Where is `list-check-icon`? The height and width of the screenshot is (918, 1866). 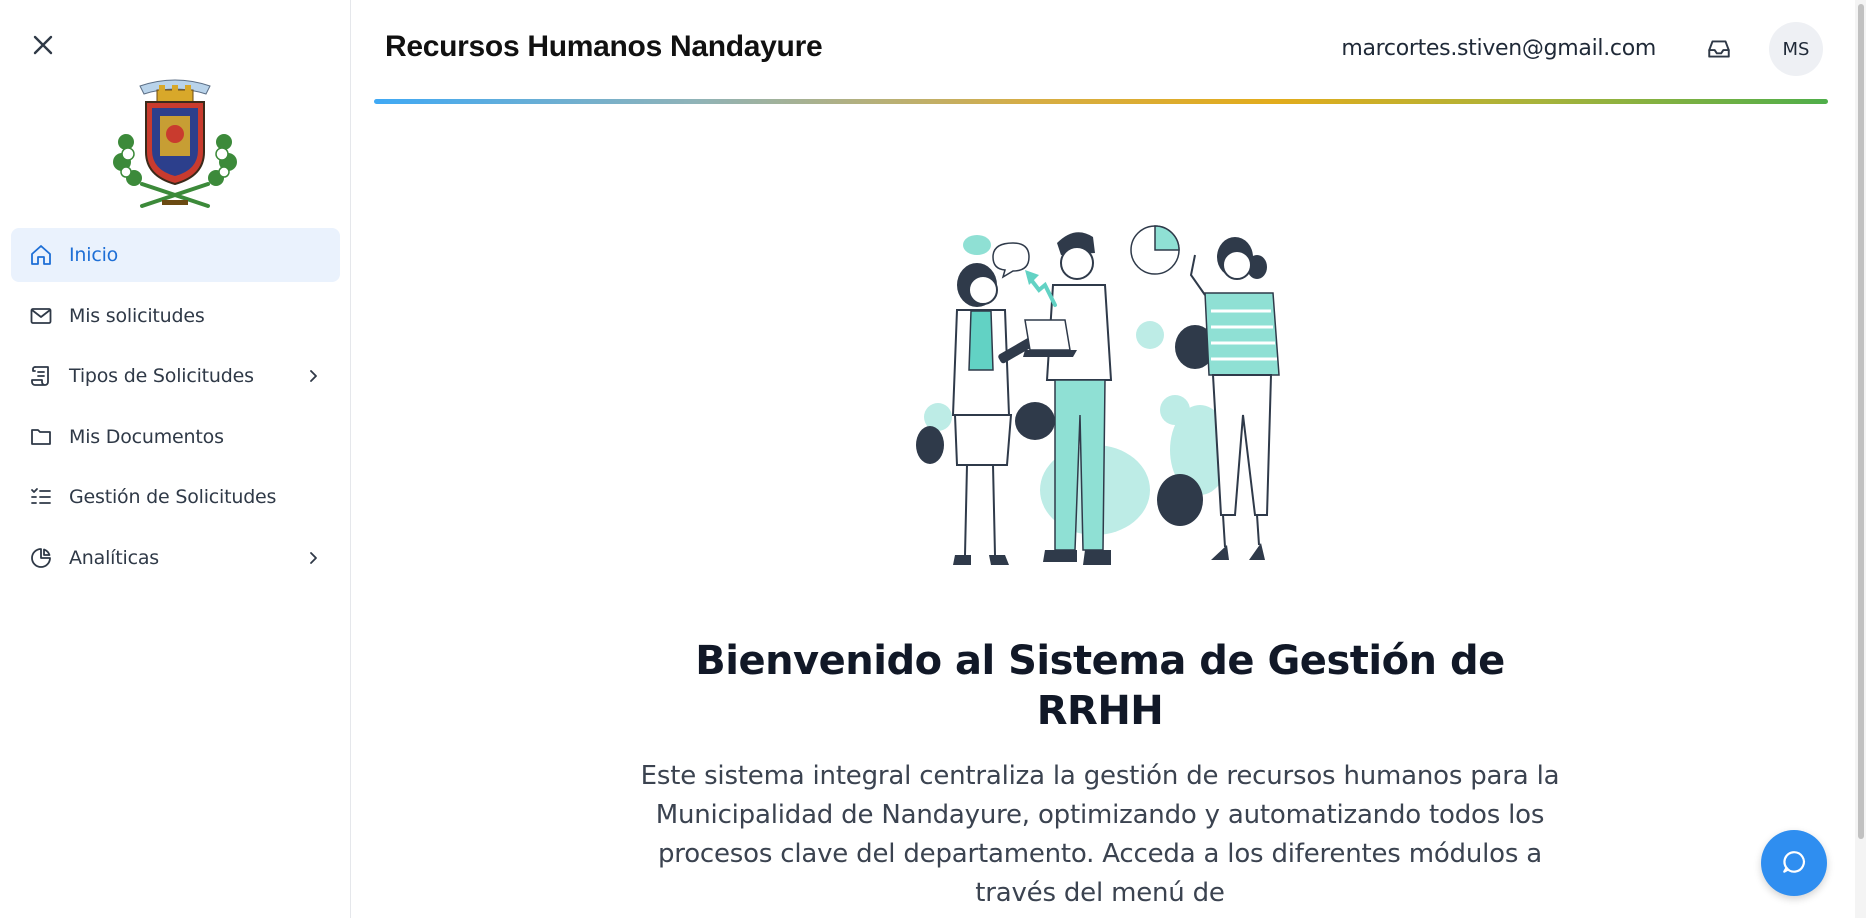 list-check-icon is located at coordinates (41, 497).